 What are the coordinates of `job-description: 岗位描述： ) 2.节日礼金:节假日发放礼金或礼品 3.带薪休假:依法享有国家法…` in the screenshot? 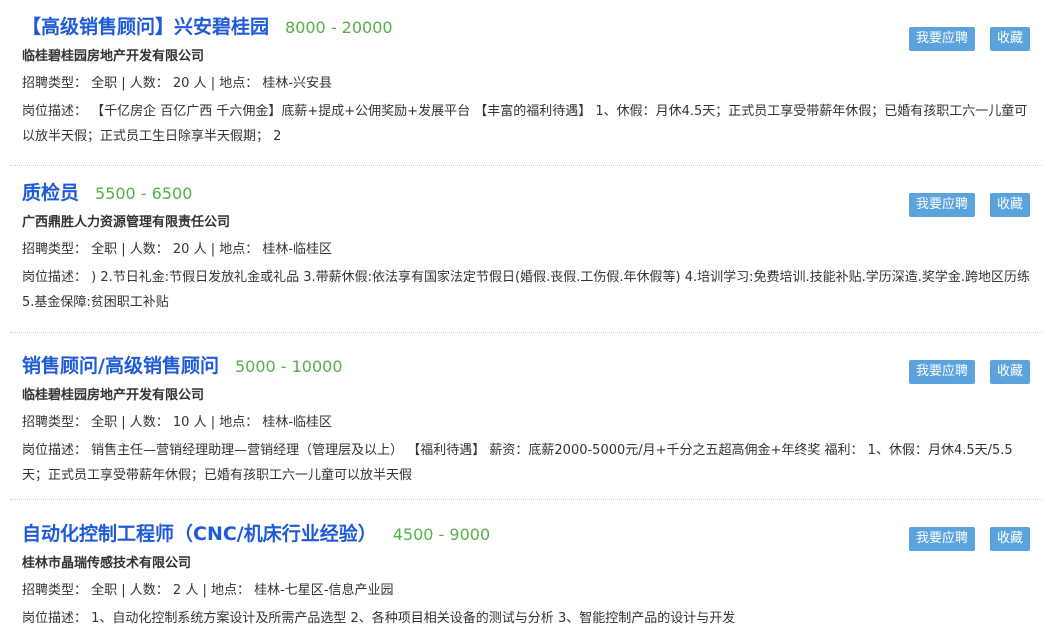 It's located at (526, 290).